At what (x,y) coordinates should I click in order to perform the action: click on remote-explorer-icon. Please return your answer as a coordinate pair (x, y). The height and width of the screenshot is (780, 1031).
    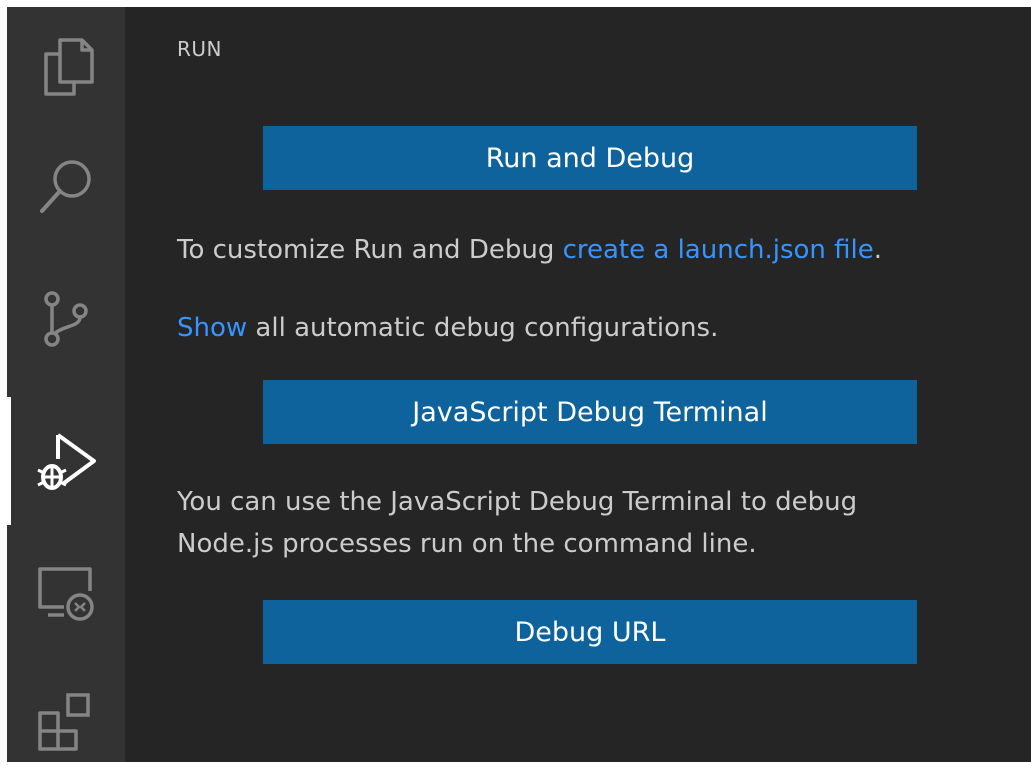
    Looking at the image, I should click on (66, 594).